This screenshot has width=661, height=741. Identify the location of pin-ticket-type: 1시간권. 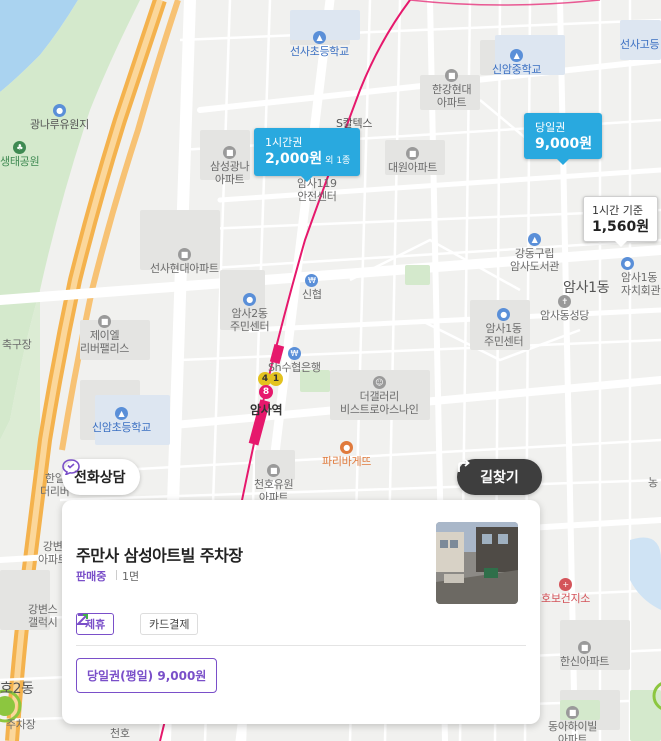
(284, 142).